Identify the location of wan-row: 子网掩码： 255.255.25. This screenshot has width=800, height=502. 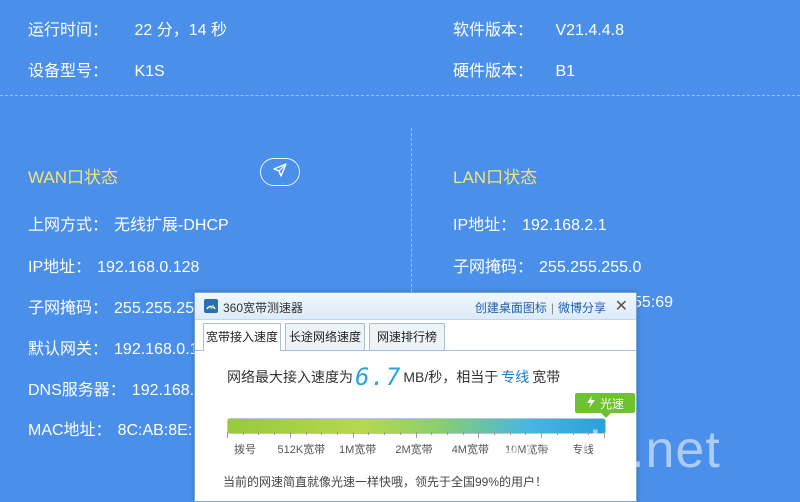
(111, 306).